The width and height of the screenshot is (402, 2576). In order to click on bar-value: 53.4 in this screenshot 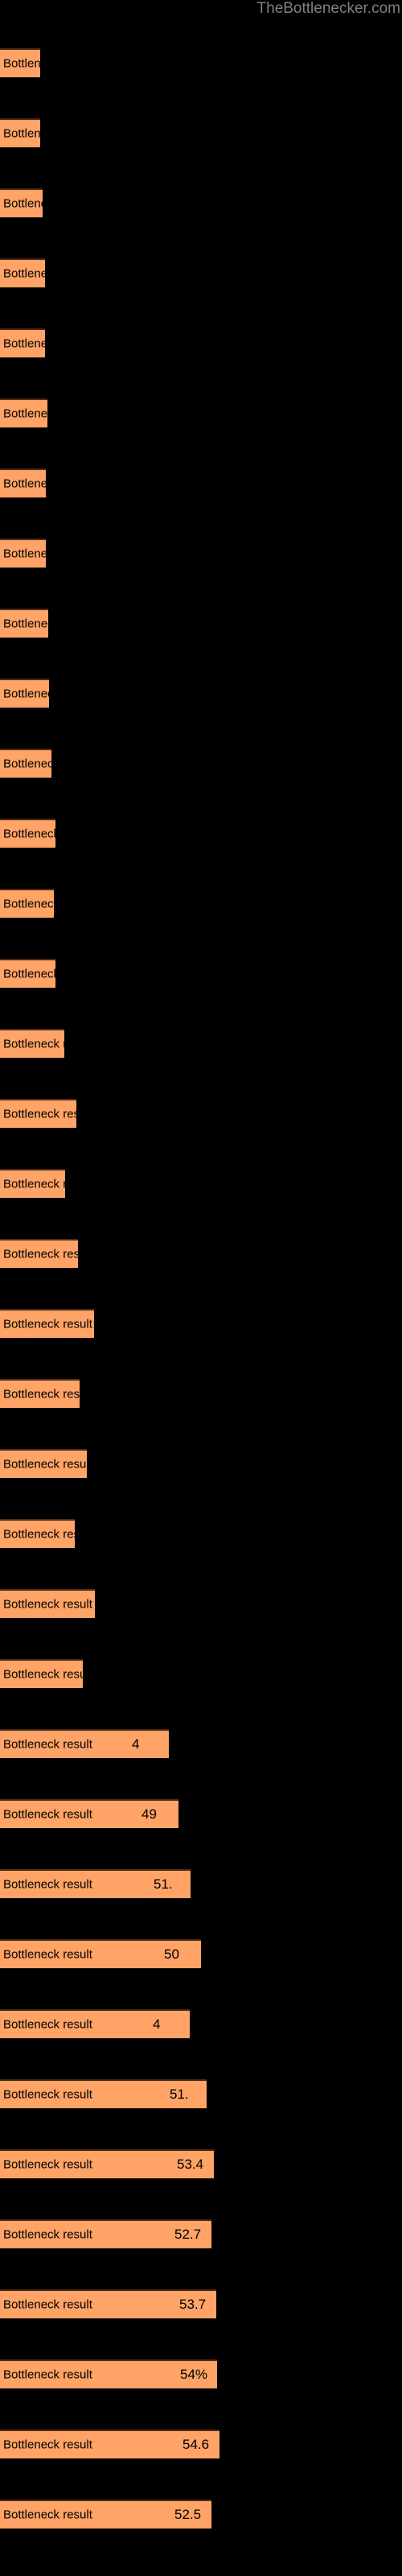, I will do `click(190, 2164)`.